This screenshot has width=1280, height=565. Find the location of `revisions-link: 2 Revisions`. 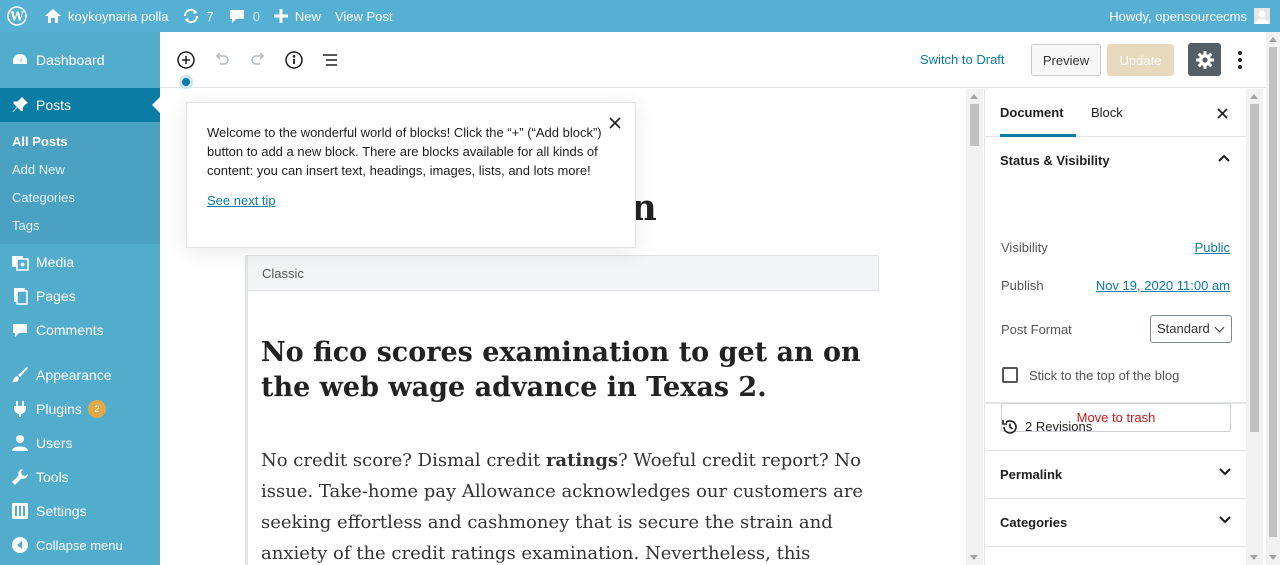

revisions-link: 2 Revisions is located at coordinates (1115, 427).